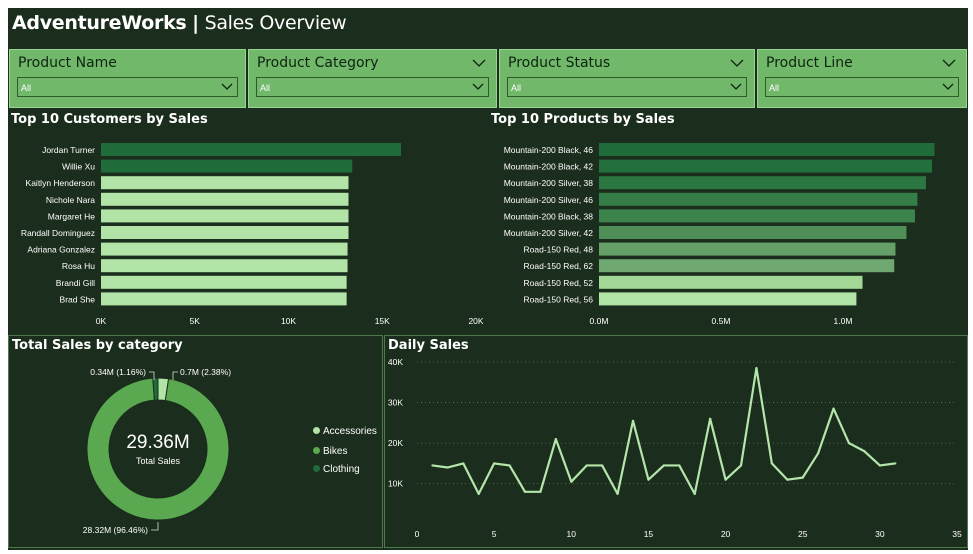 Image resolution: width=973 pixels, height=554 pixels. Describe the element at coordinates (195, 321) in the screenshot. I see `x-tick-label: 5K` at that location.